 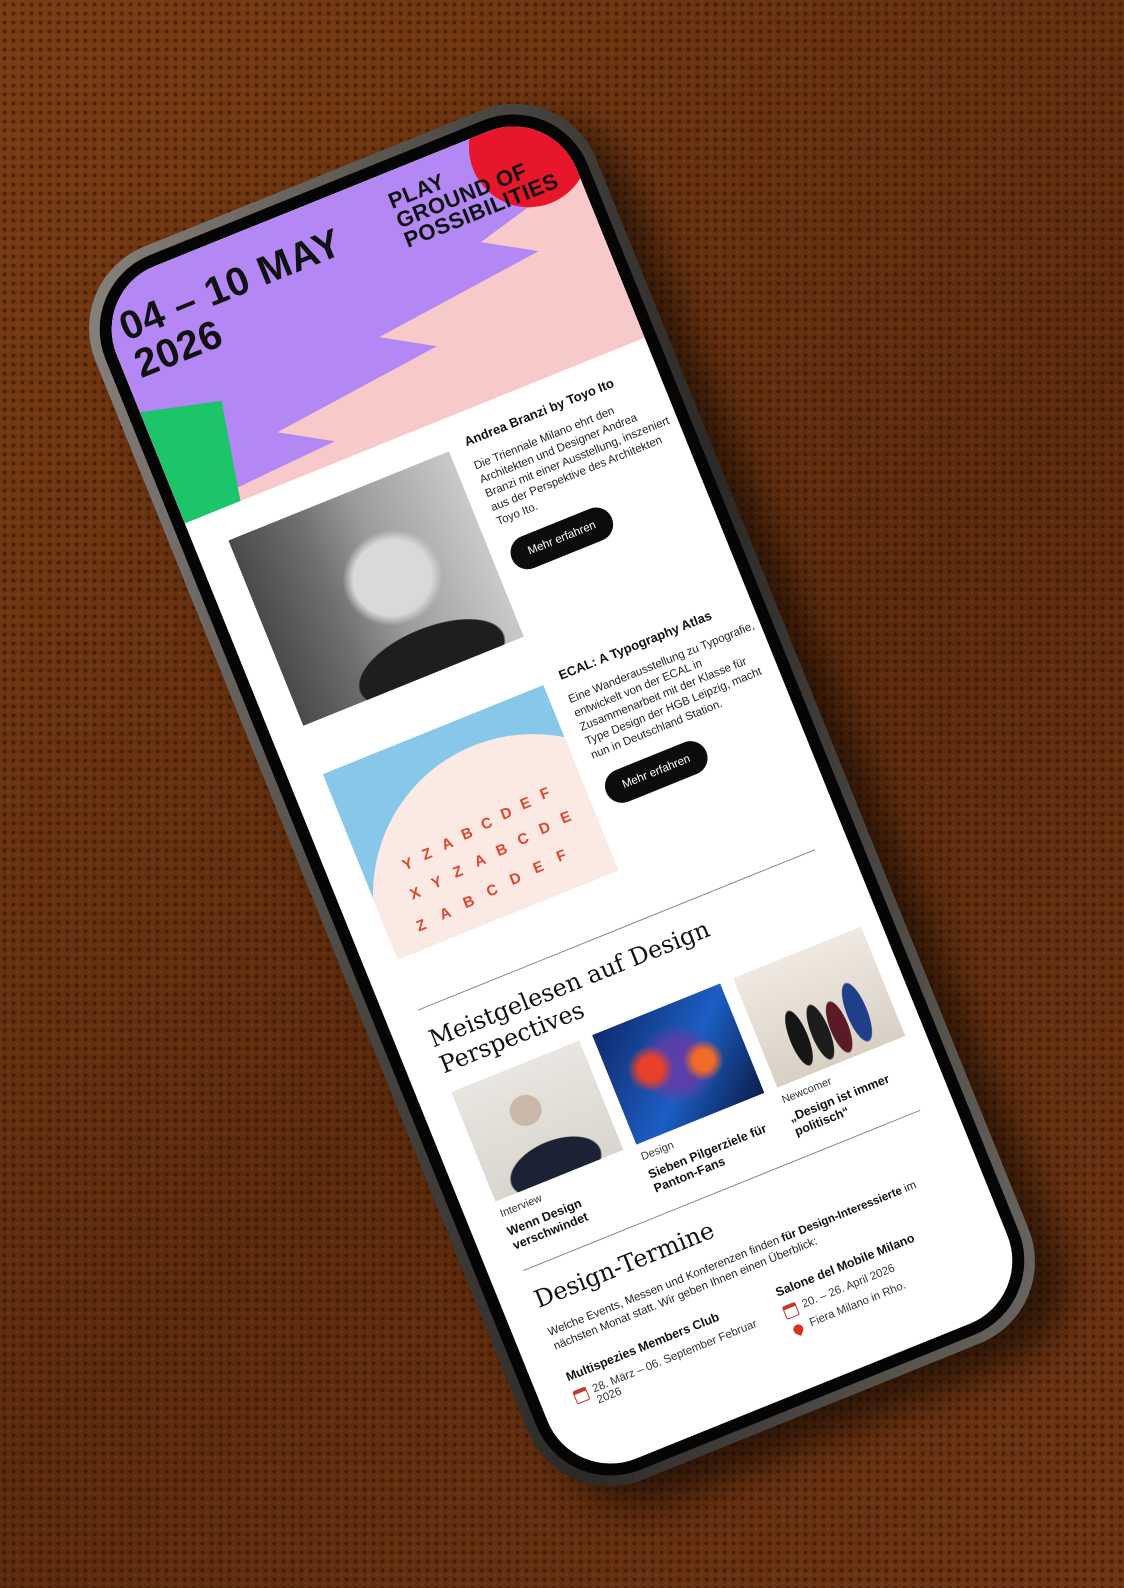 What do you see at coordinates (376, 588) in the screenshot?
I see `article-image-portrait` at bounding box center [376, 588].